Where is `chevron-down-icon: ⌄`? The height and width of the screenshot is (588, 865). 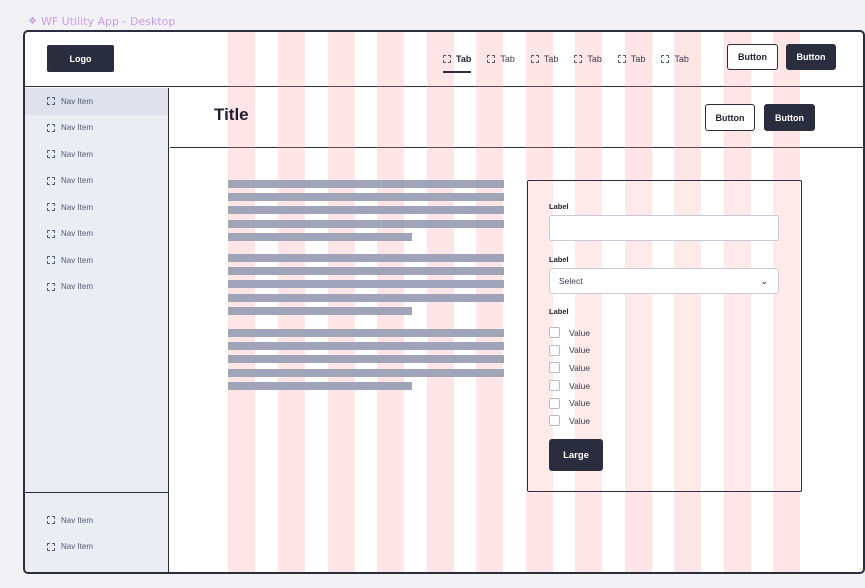
chevron-down-icon: ⌄ is located at coordinates (764, 280).